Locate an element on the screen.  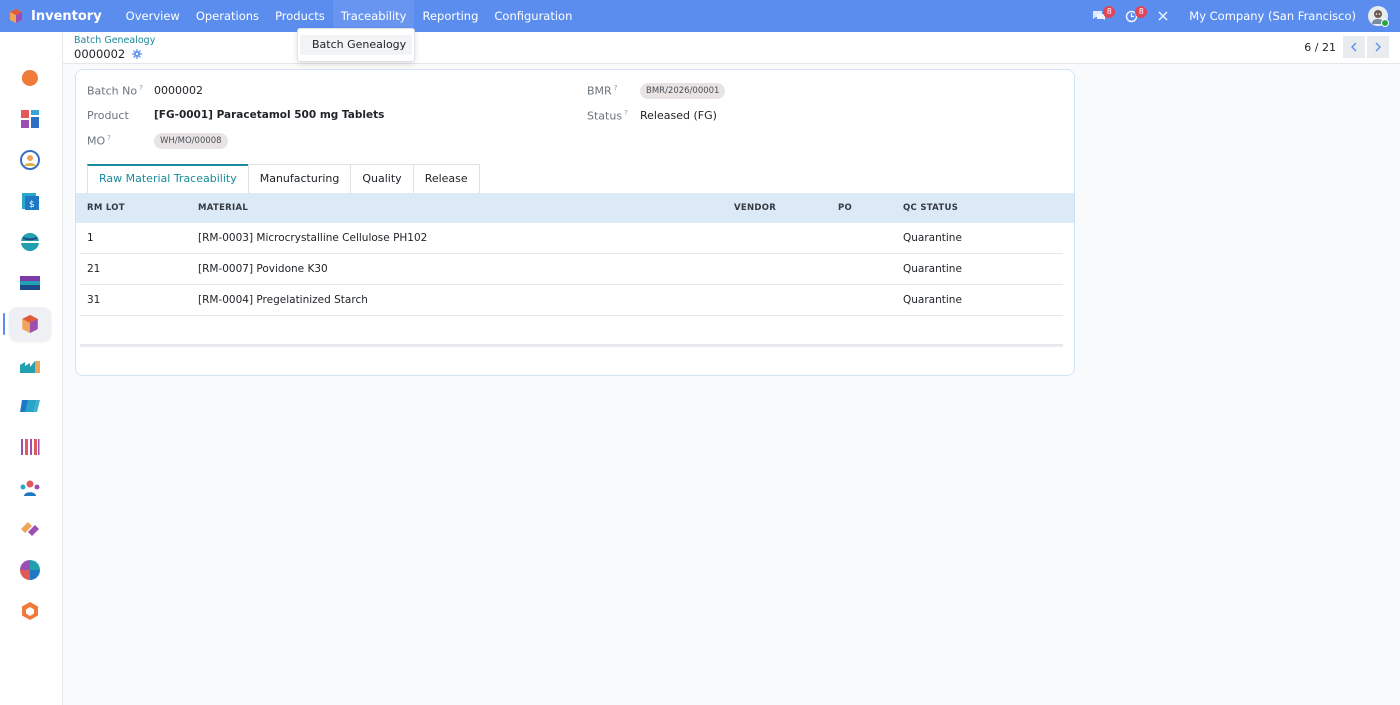
cell-rm-lot: 31 is located at coordinates (94, 300).